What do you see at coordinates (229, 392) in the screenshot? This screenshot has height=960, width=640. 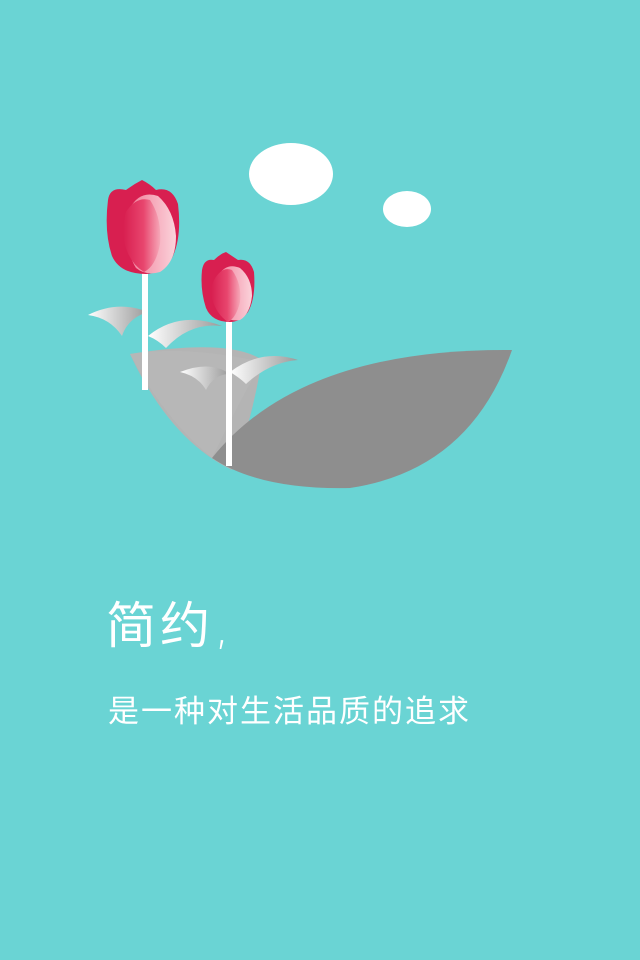 I see `tulip-stem-right` at bounding box center [229, 392].